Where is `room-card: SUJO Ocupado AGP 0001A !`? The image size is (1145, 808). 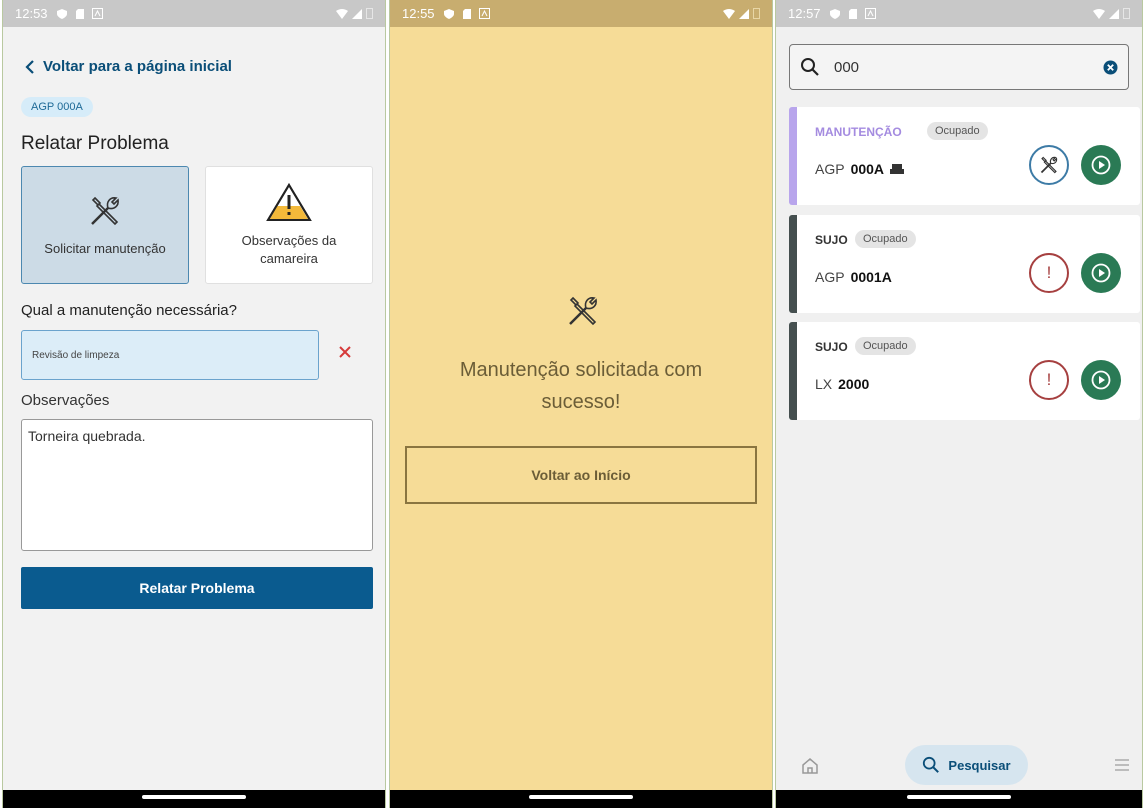 room-card: SUJO Ocupado AGP 0001A ! is located at coordinates (964, 264).